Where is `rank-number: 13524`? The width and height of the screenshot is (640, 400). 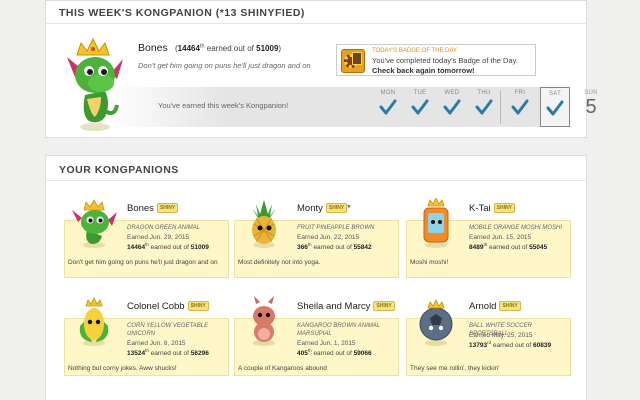
rank-number: 13524 is located at coordinates (136, 354).